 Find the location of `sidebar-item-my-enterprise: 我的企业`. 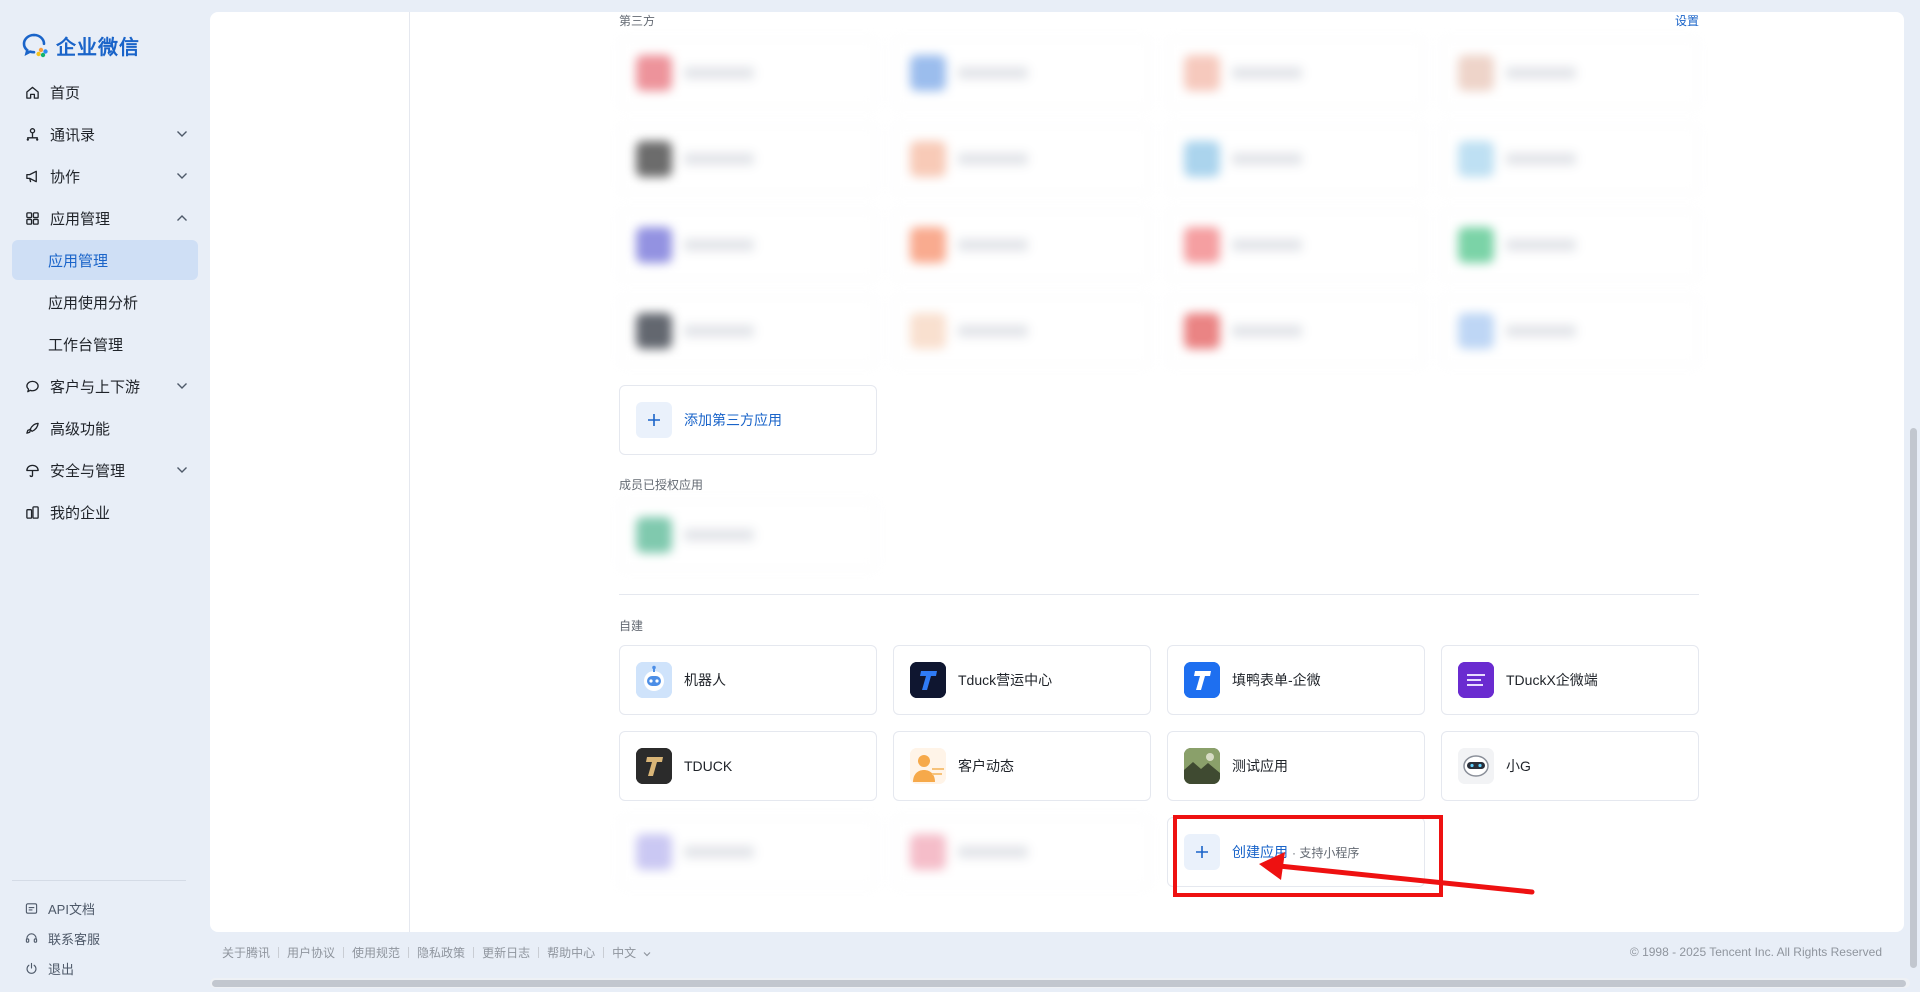

sidebar-item-my-enterprise: 我的企业 is located at coordinates (105, 512).